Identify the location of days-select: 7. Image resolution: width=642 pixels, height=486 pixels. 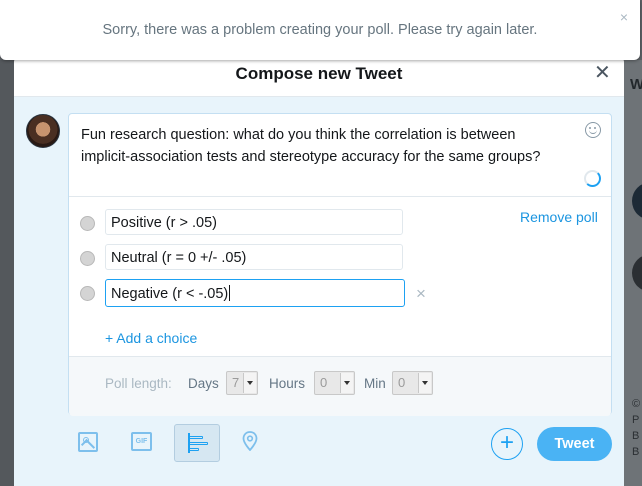
(242, 383).